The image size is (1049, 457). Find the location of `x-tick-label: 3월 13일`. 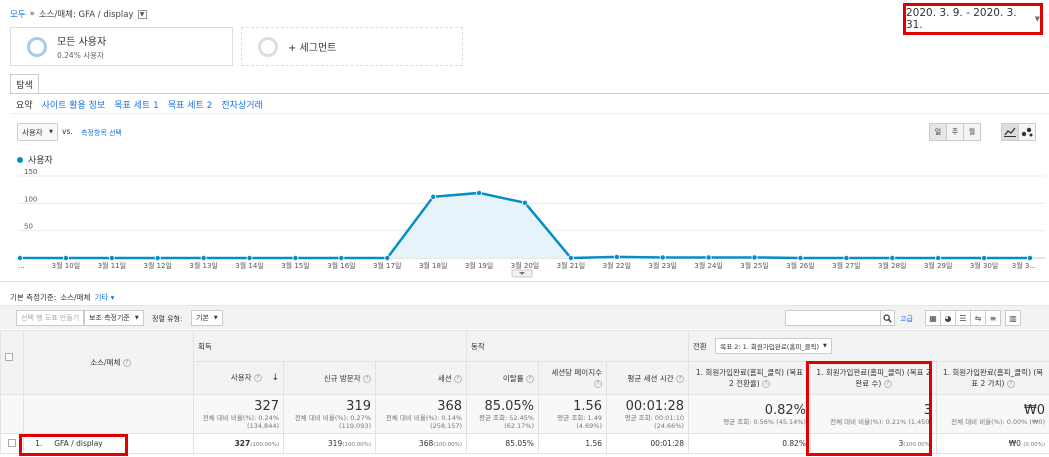

x-tick-label: 3월 13일 is located at coordinates (203, 265).